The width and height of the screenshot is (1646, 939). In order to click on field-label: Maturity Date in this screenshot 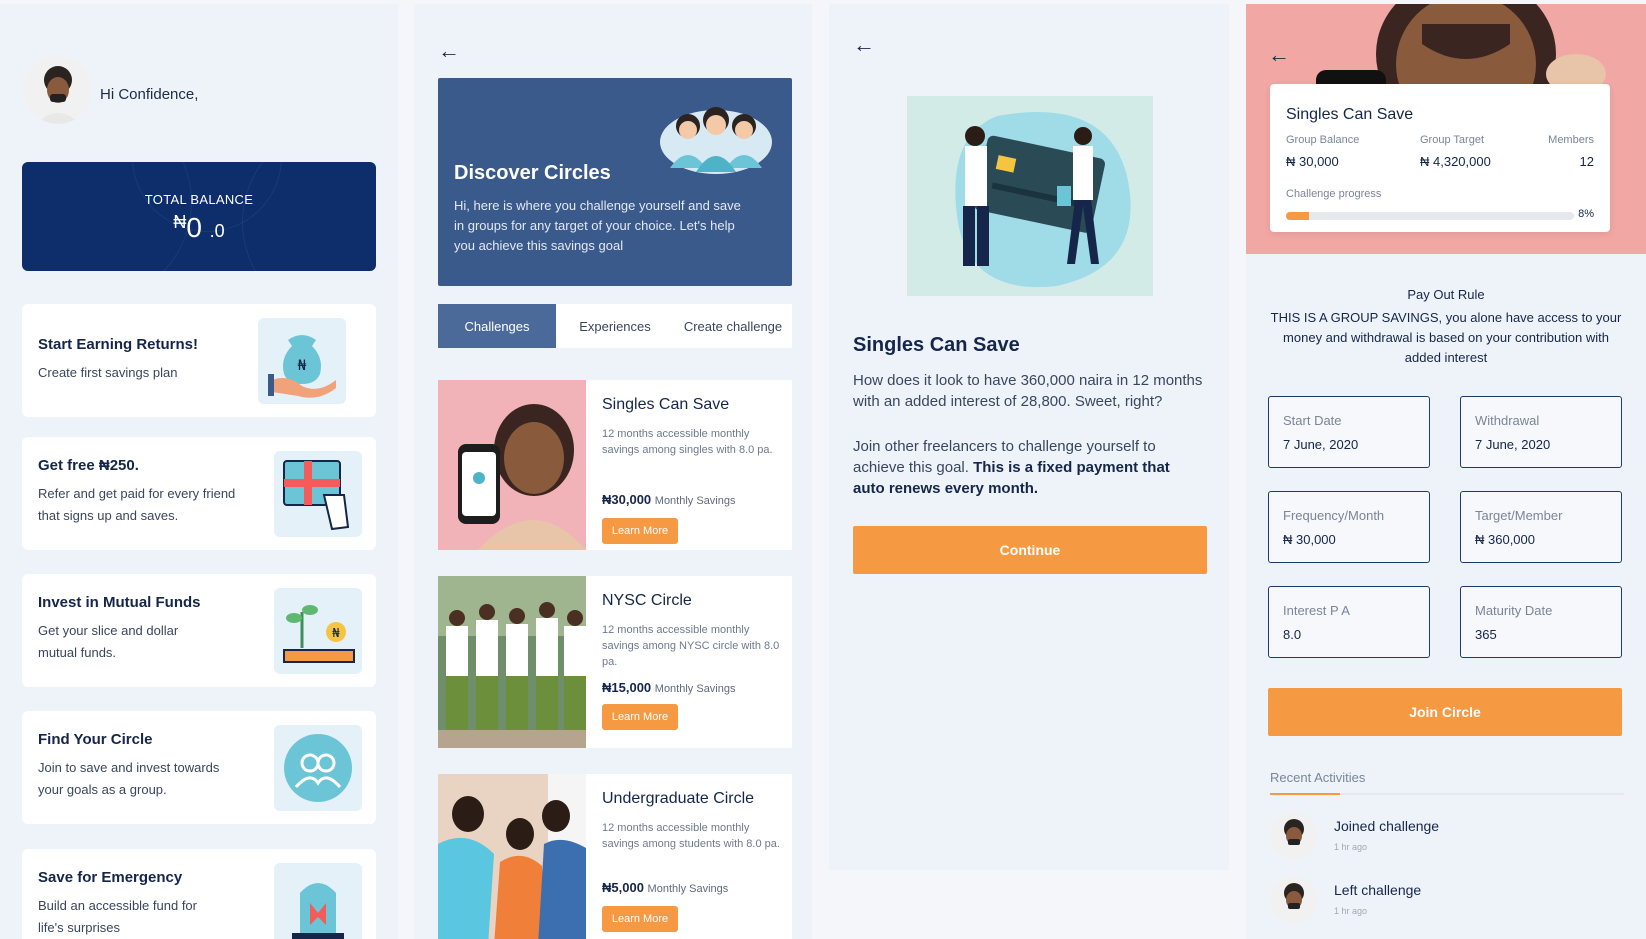, I will do `click(1514, 610)`.